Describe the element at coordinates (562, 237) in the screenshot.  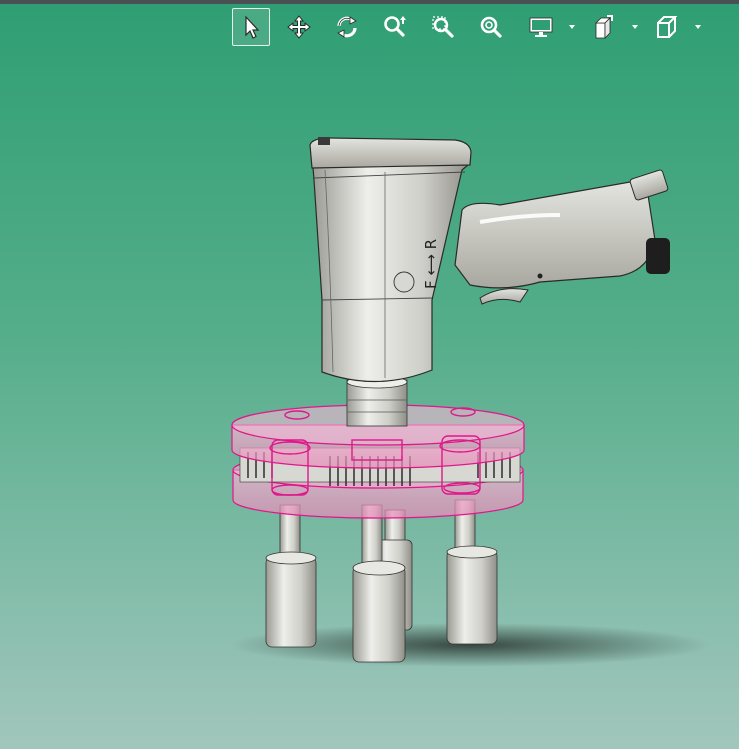
I see `pistol-grip-handle` at that location.